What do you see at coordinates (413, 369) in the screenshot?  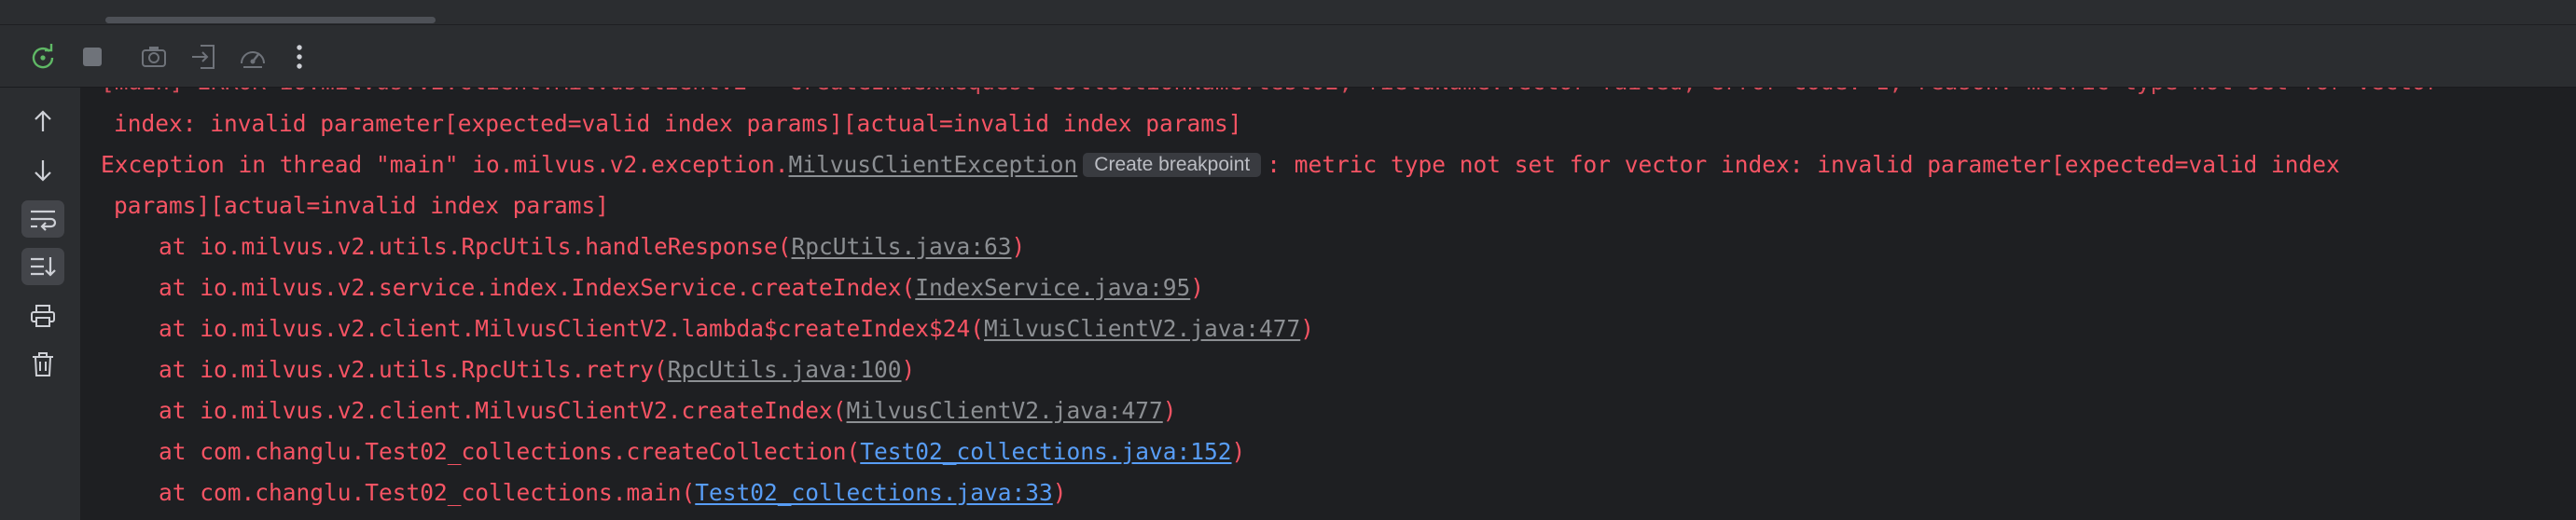 I see `stack-frame-method: at io.milvus.v2.utils.RpcUtils.retry(` at bounding box center [413, 369].